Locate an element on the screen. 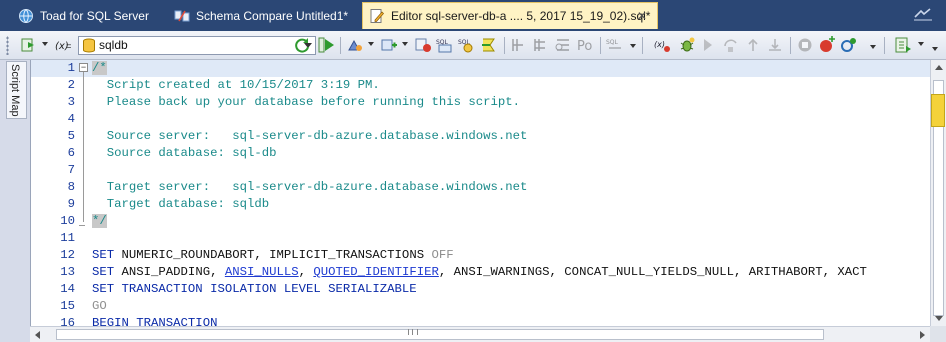 The image size is (946, 342). database-icon is located at coordinates (89, 45).